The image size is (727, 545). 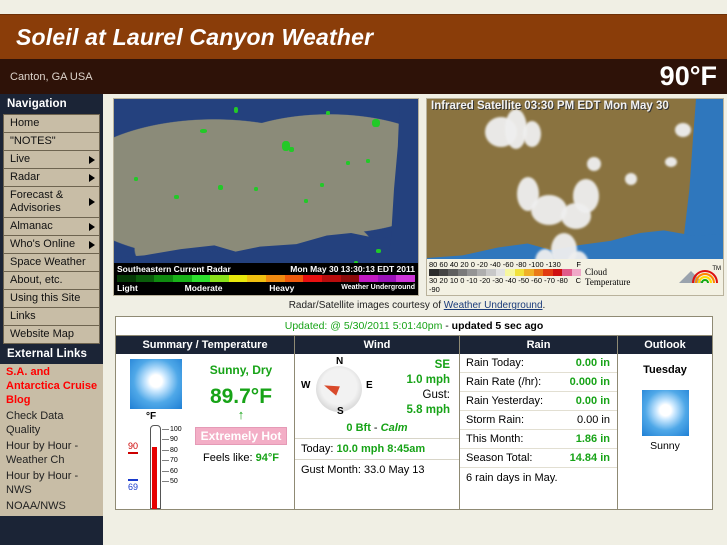 I want to click on outlook-column: Outlook Tuesday Sunny, so click(x=665, y=422).